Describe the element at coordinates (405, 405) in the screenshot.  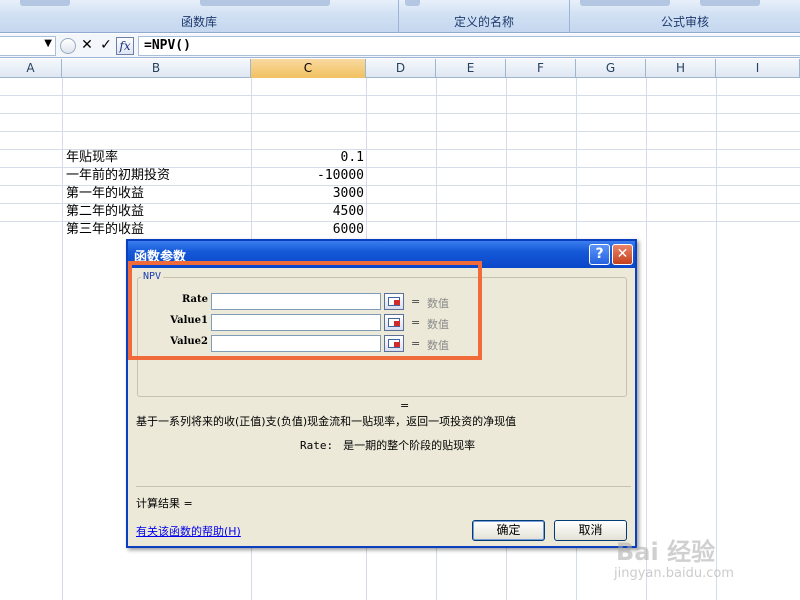
I see `formula-result-equals: =` at that location.